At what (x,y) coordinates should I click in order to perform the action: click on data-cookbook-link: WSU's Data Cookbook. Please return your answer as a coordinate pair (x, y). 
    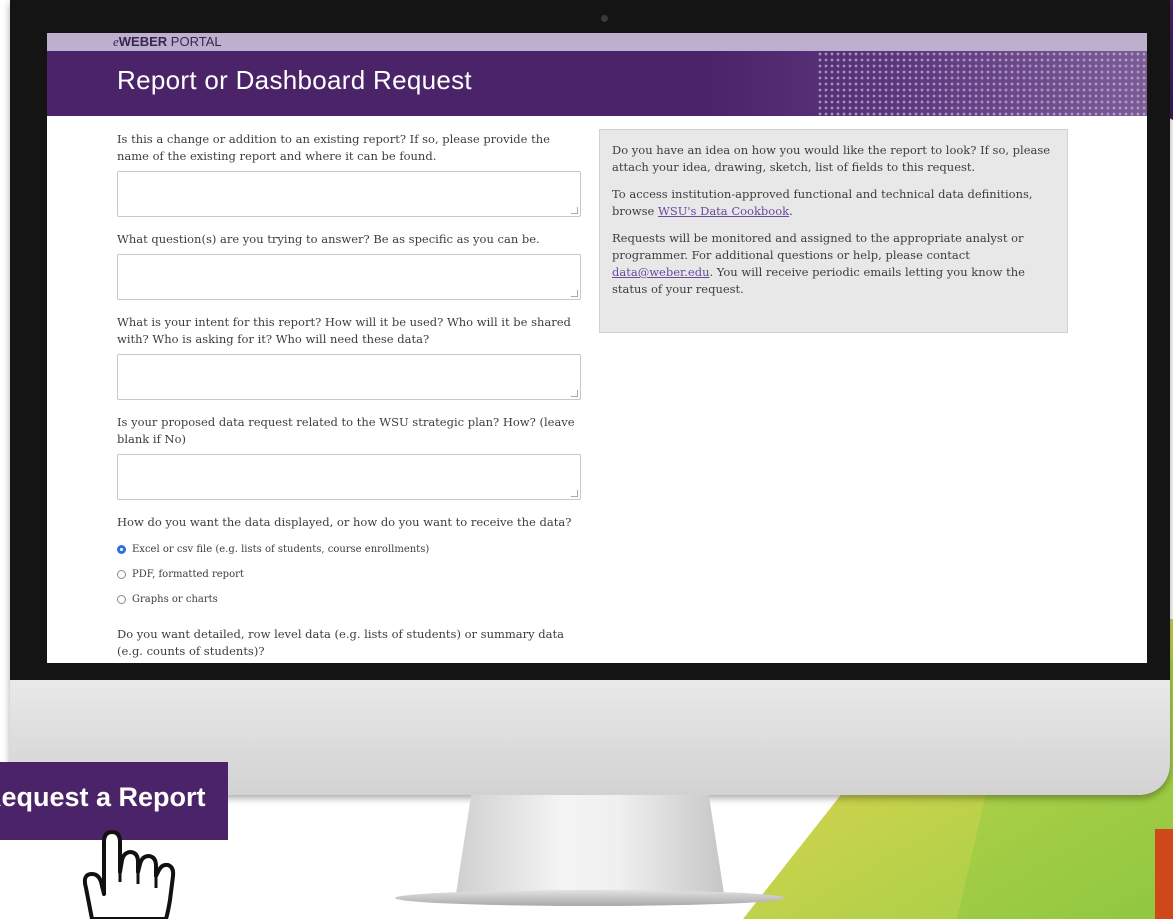
    Looking at the image, I should click on (723, 211).